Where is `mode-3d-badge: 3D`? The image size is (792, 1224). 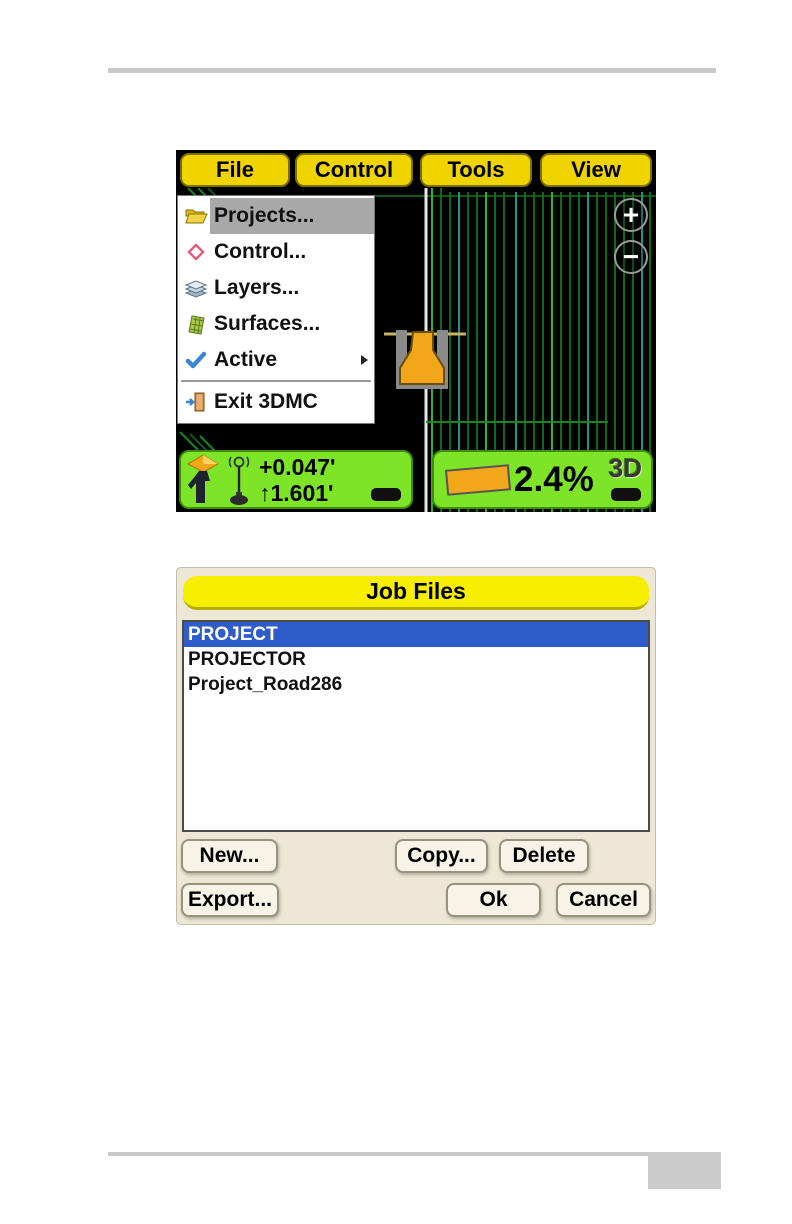
mode-3d-badge: 3D is located at coordinates (625, 468).